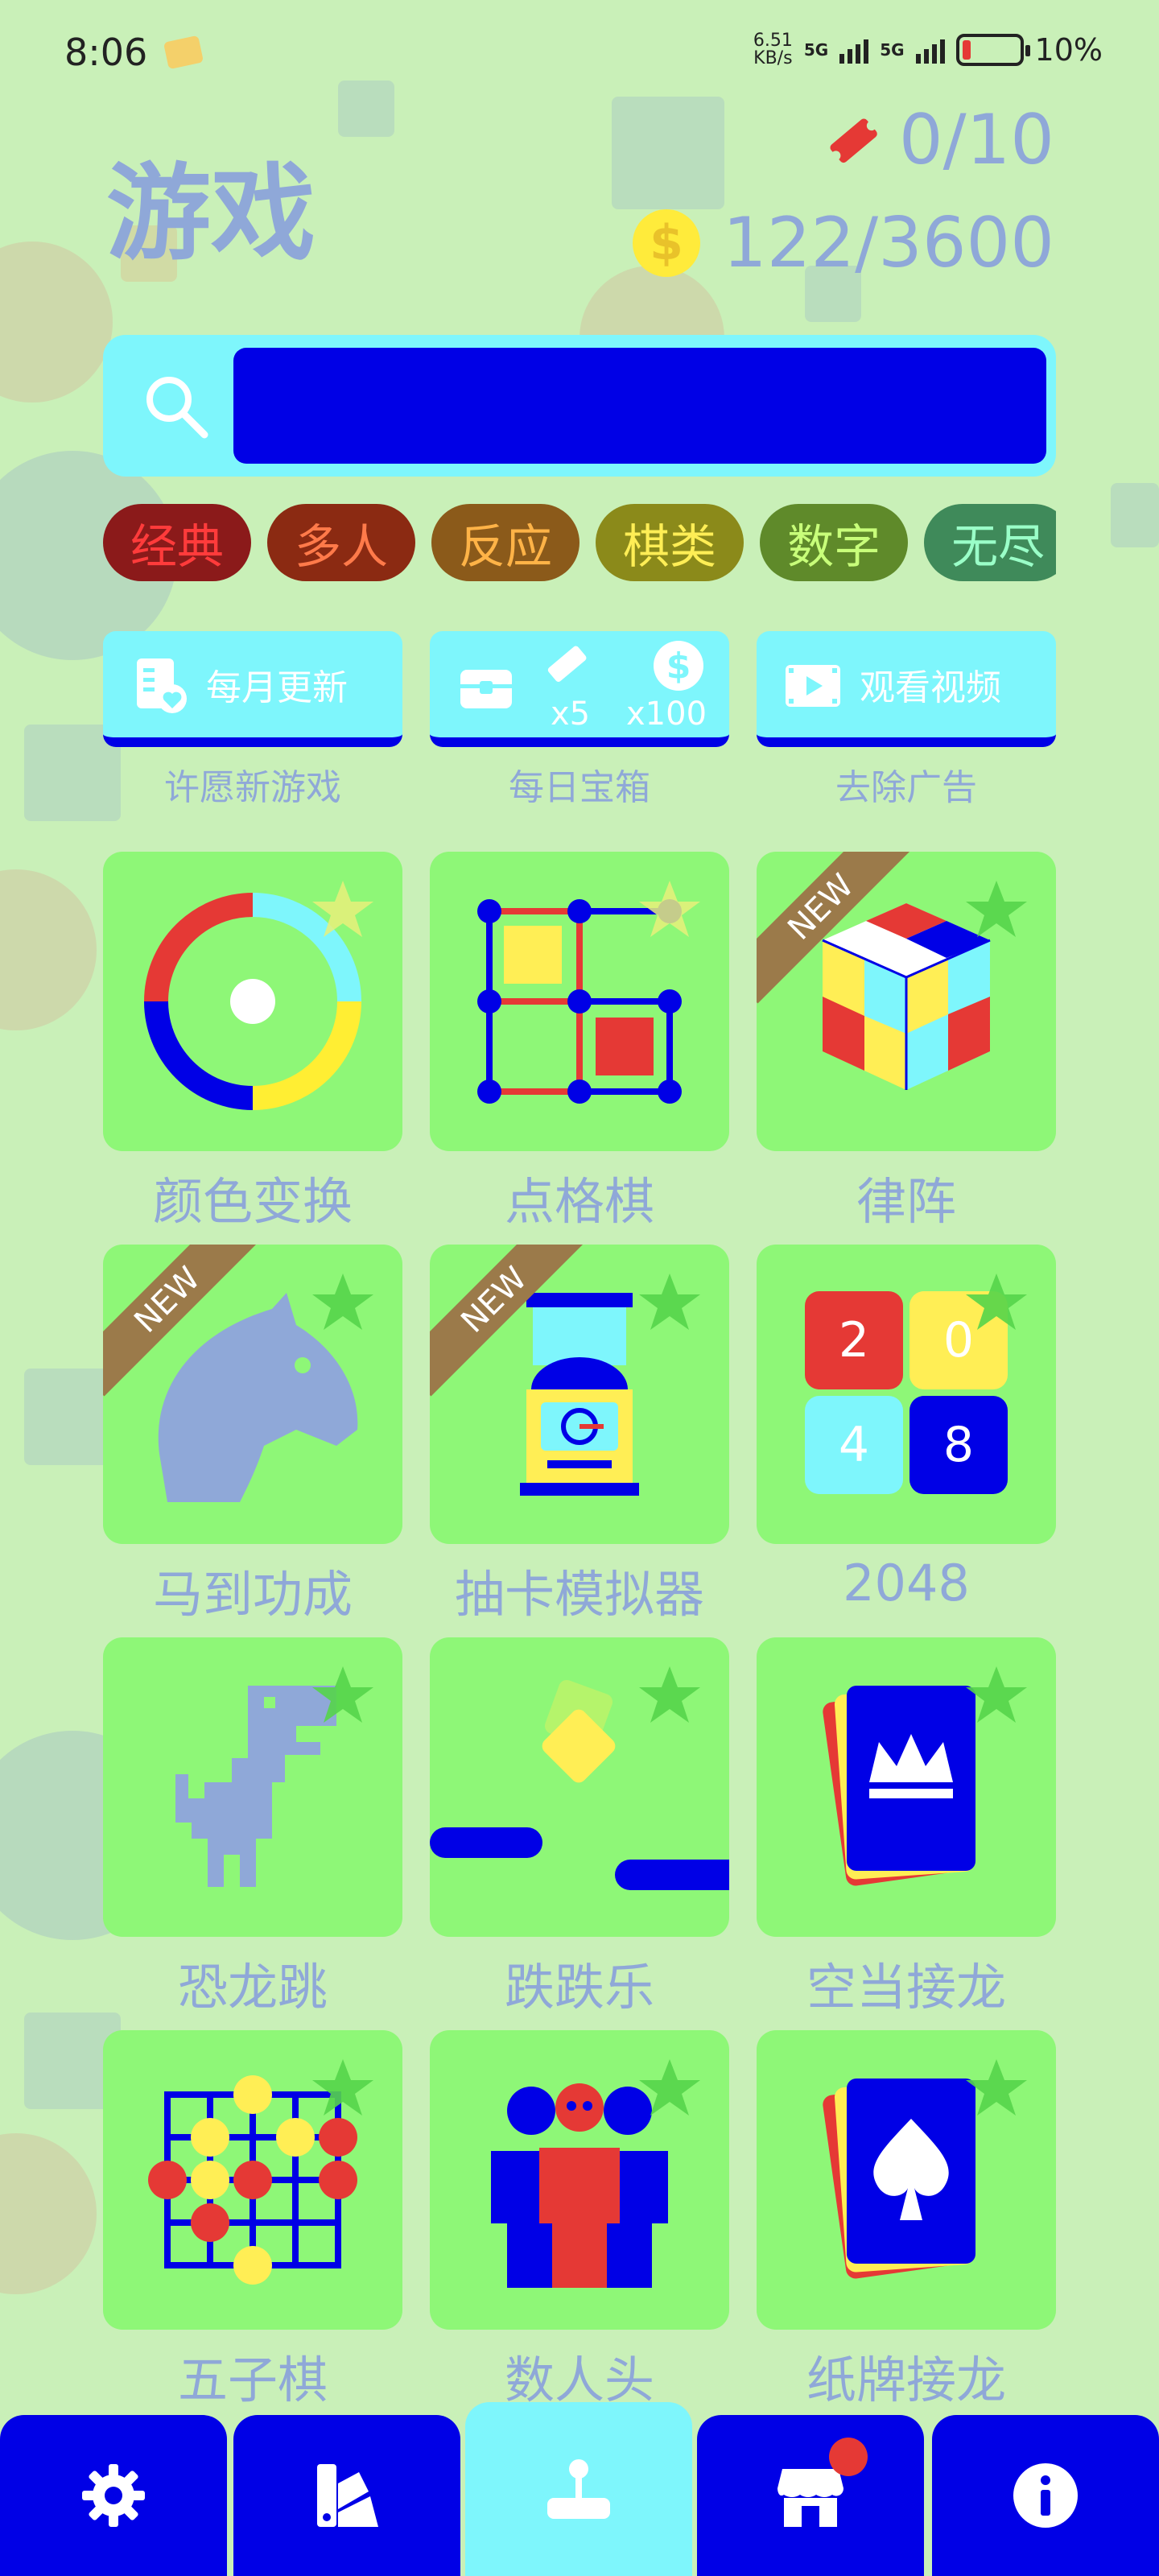 The image size is (1159, 2576). What do you see at coordinates (928, 50) in the screenshot?
I see `status-indicators: 6.51 KB/s 5G 5G 10%` at bounding box center [928, 50].